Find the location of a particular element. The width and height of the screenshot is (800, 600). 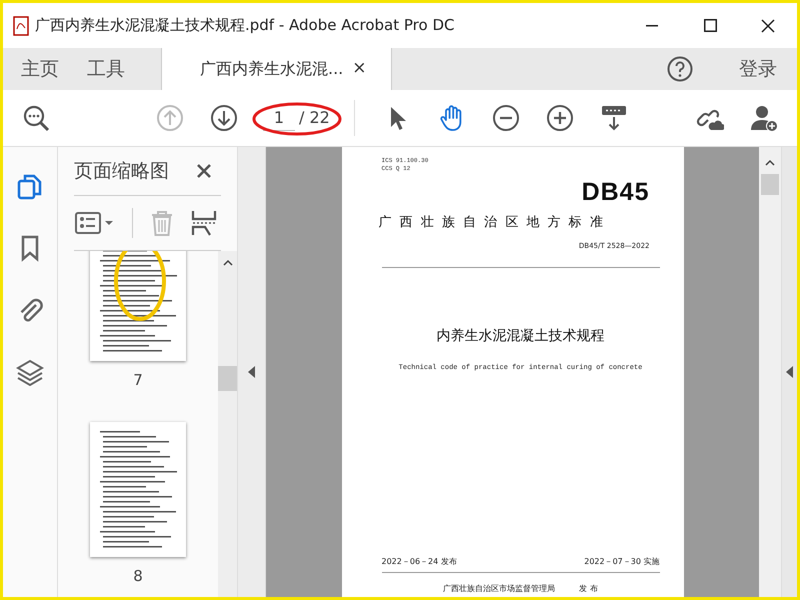

pdf-file-icon is located at coordinates (21, 26).